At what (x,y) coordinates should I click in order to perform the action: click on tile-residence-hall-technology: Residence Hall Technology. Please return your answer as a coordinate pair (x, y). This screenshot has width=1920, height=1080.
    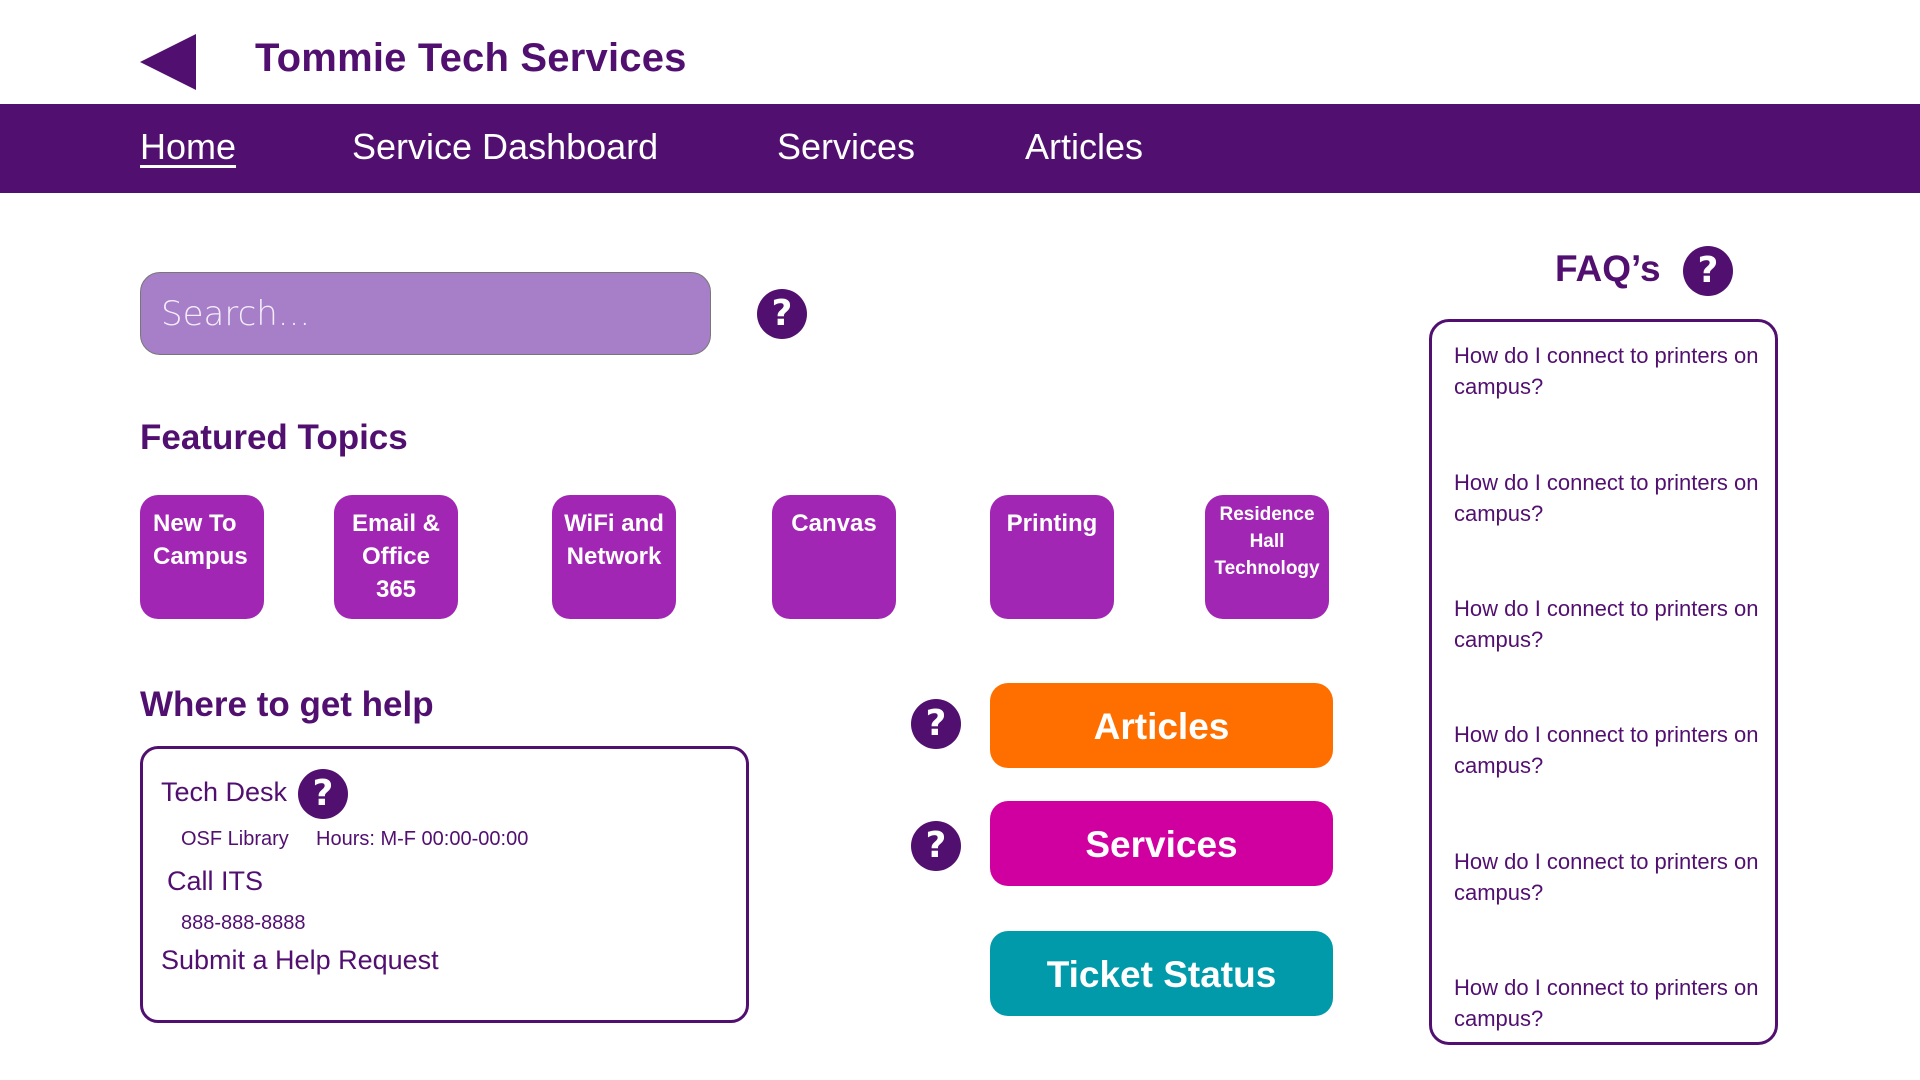
    Looking at the image, I should click on (1267, 557).